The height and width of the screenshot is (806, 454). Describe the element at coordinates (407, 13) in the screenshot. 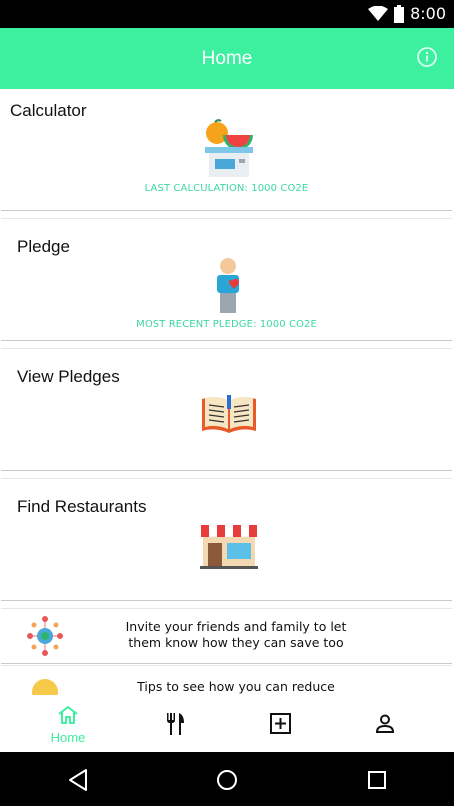

I see `status-icons: 8:00` at that location.